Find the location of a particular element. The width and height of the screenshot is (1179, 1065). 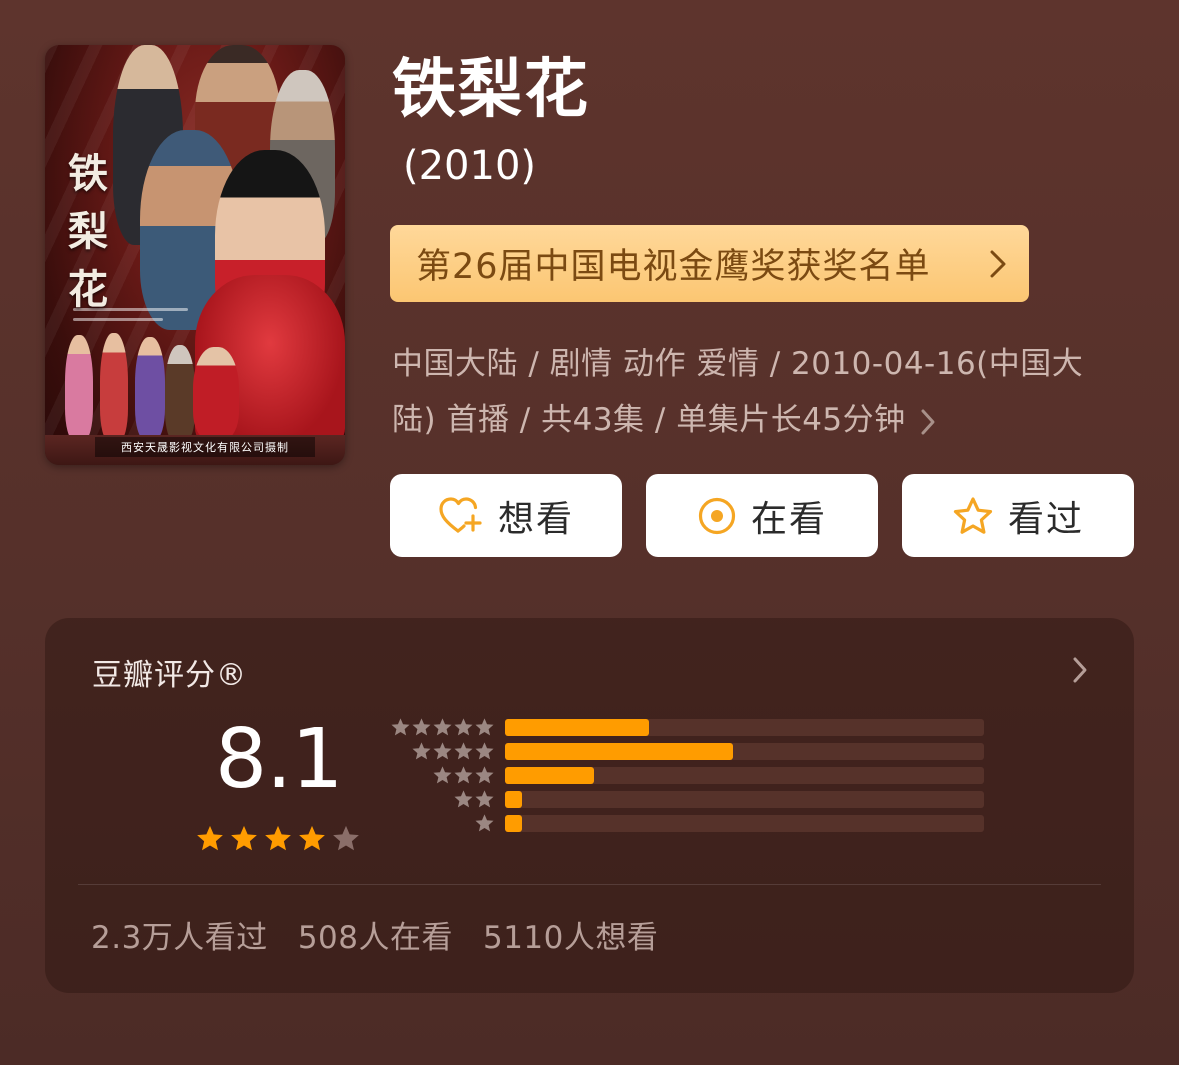

rating-score: 8.1 is located at coordinates (279, 759).